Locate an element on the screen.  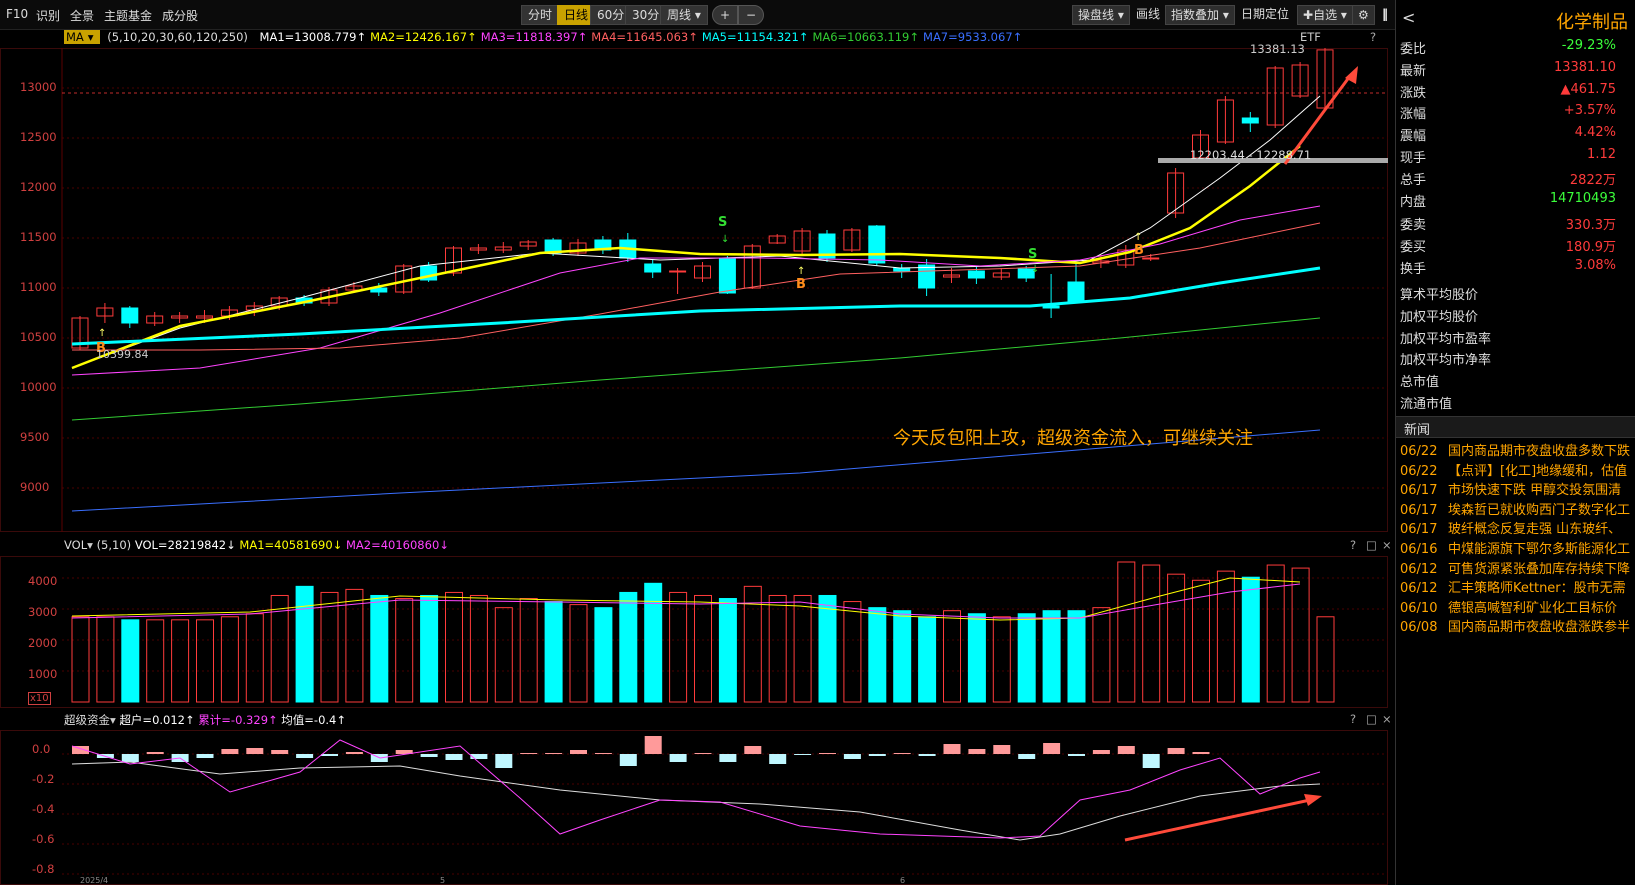
down-arrow-icon: ↓ is located at coordinates (725, 239).